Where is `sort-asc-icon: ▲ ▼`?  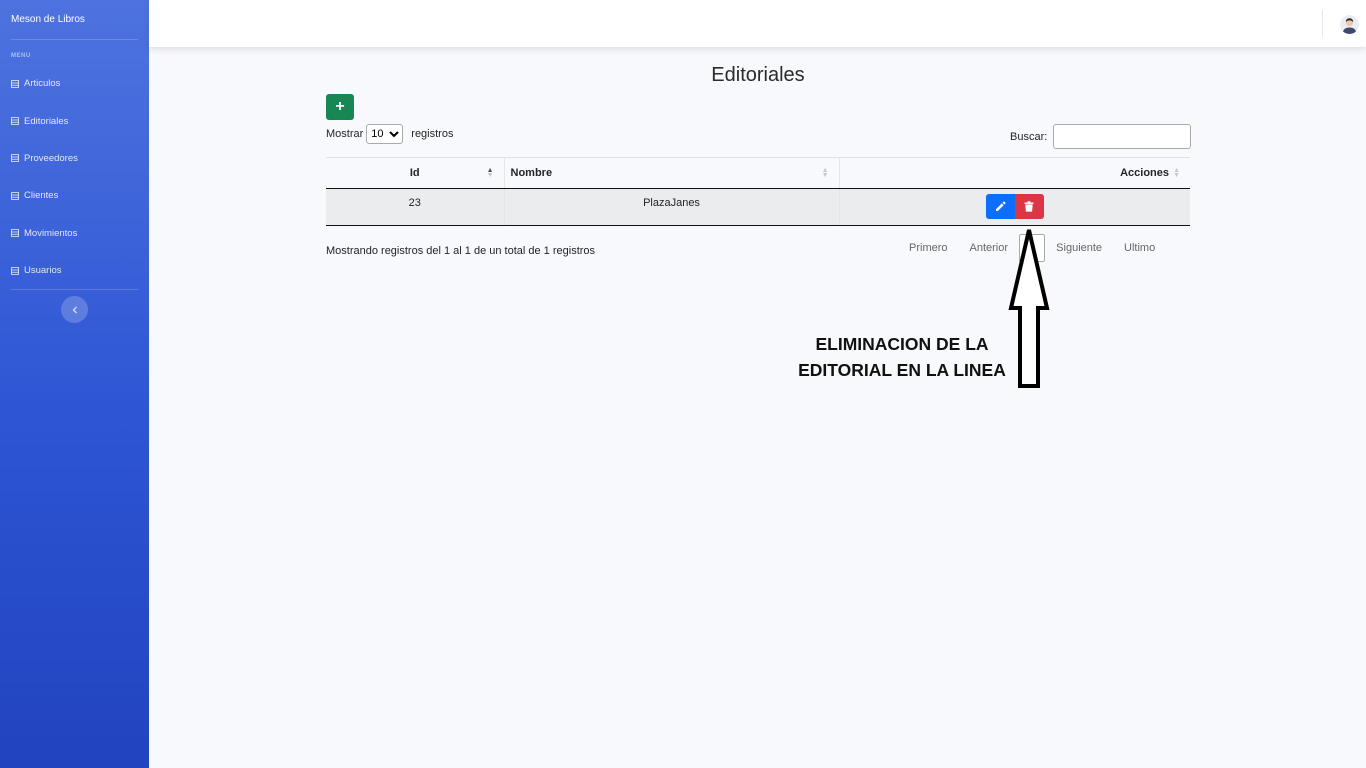 sort-asc-icon: ▲ ▼ is located at coordinates (490, 173).